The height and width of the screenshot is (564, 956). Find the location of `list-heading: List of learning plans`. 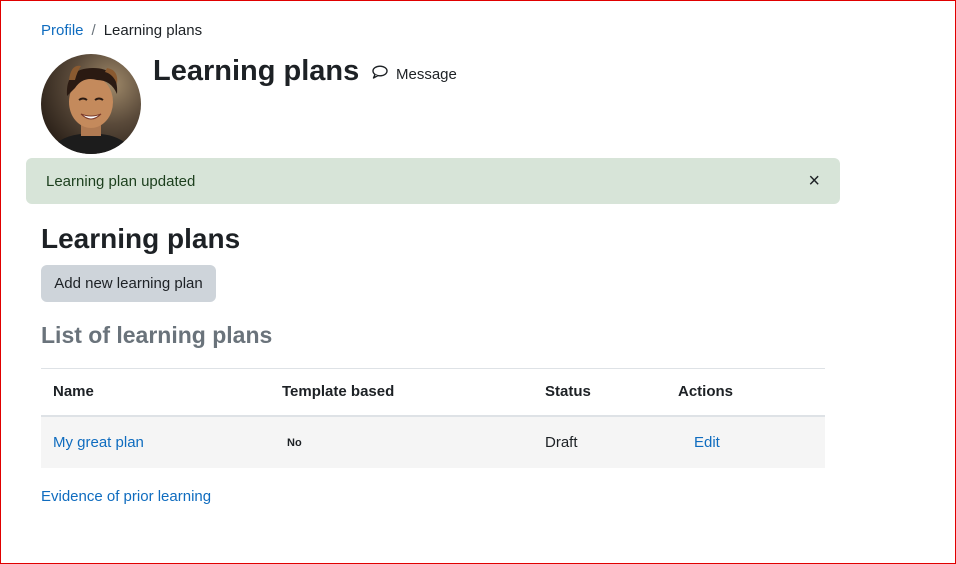

list-heading: List of learning plans is located at coordinates (157, 335).